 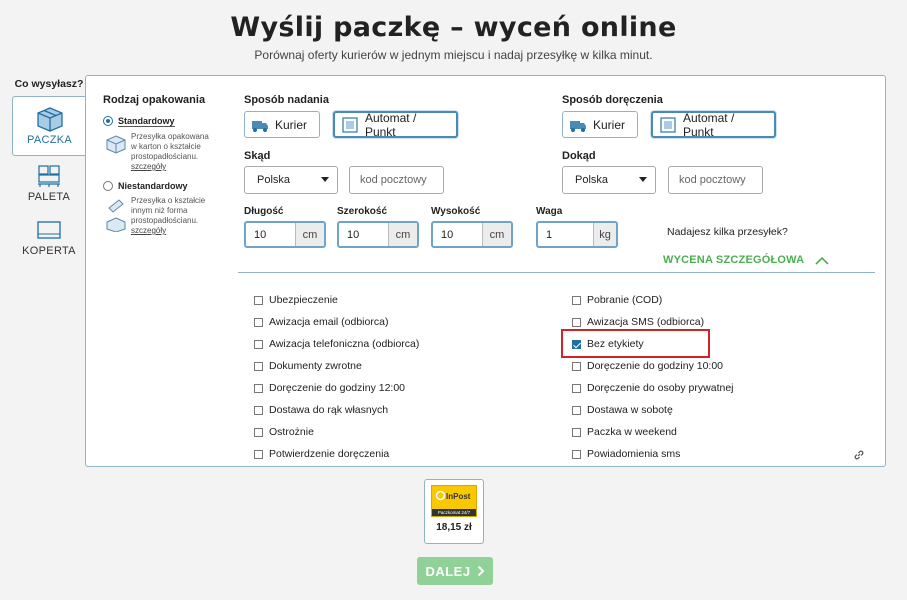 What do you see at coordinates (556, 272) in the screenshot?
I see `section-divider` at bounding box center [556, 272].